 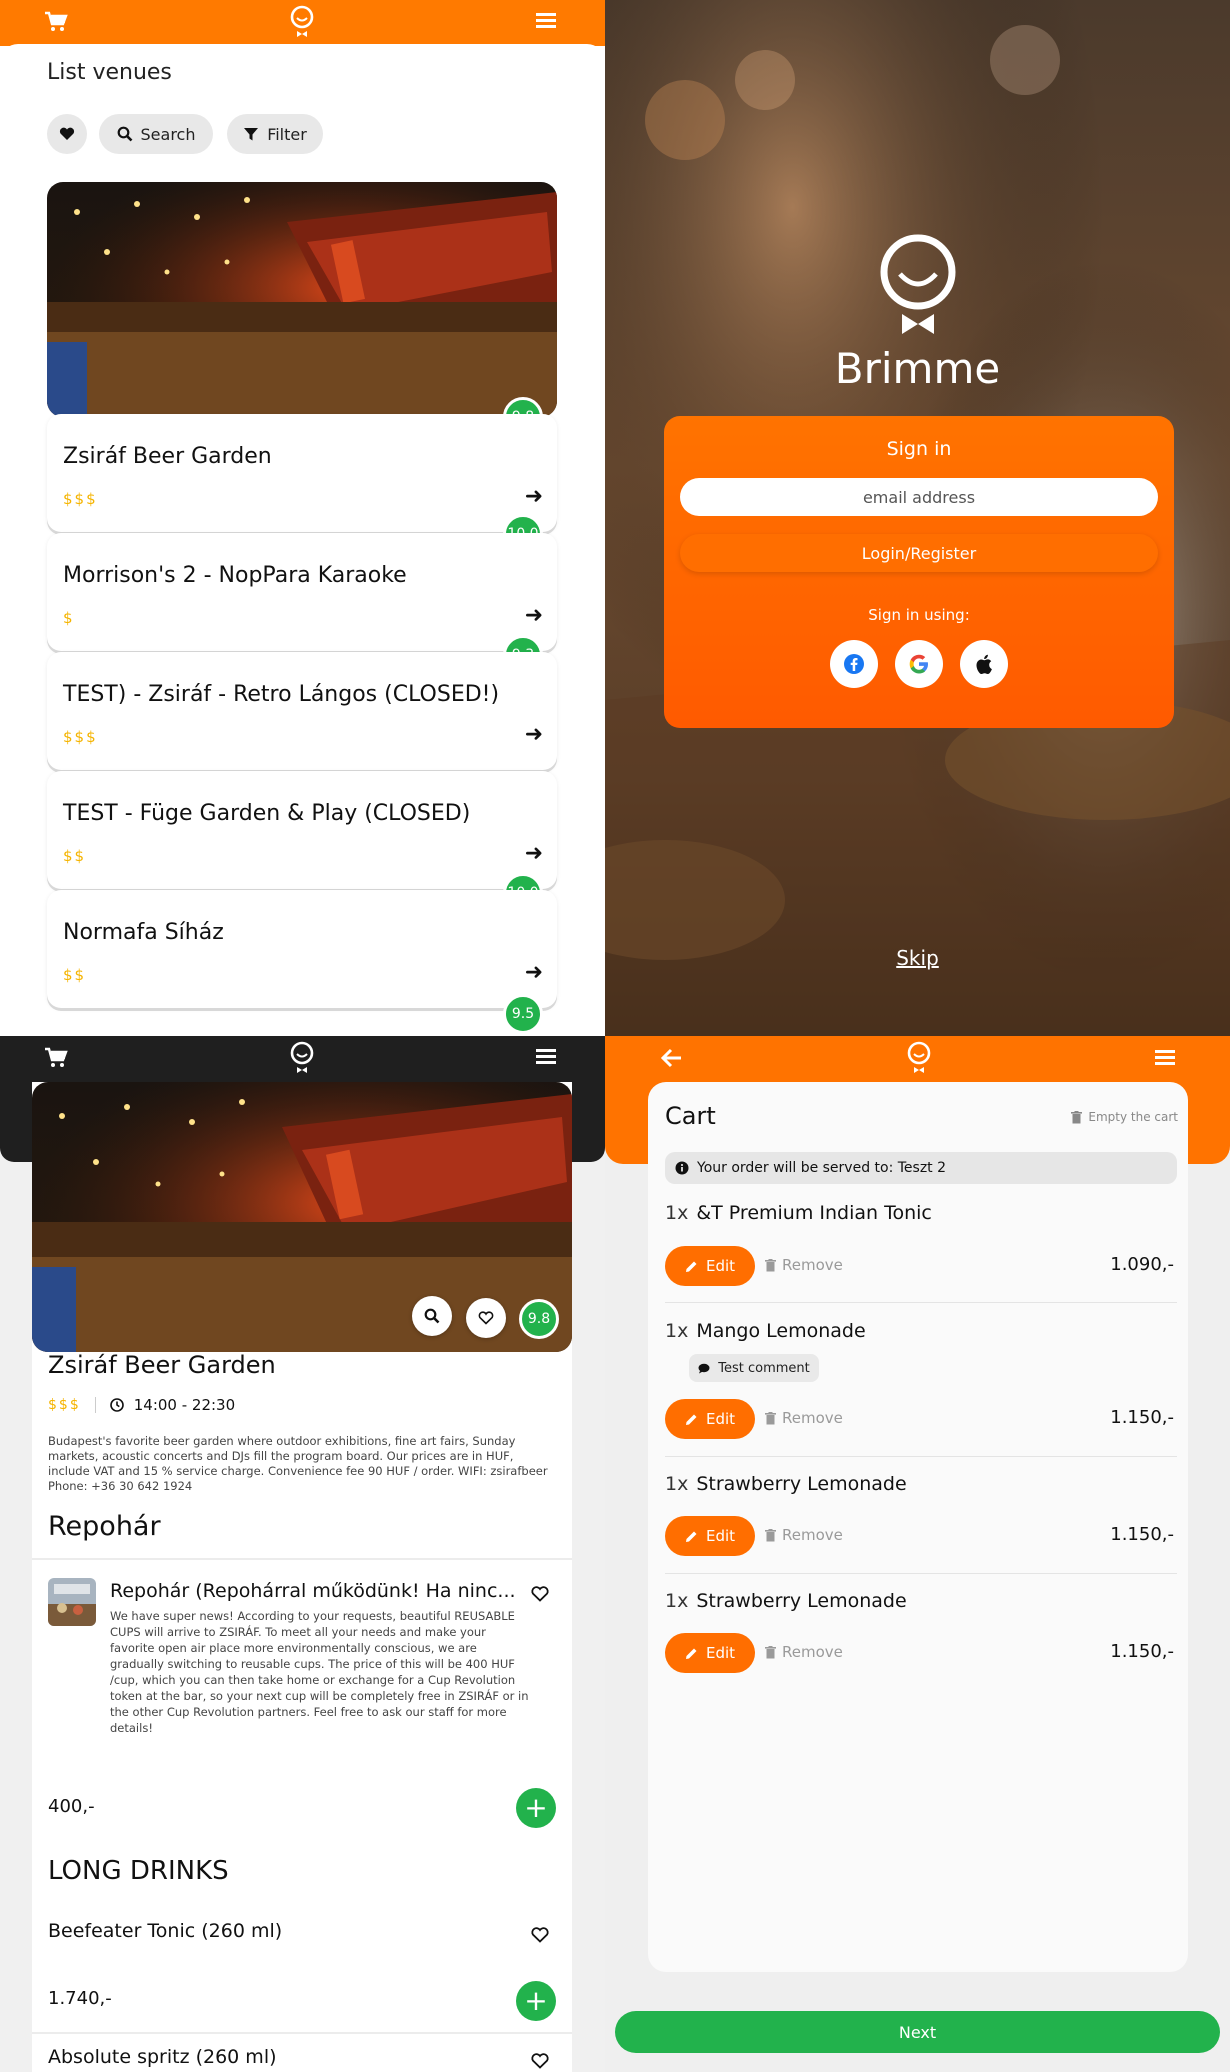 I want to click on info-icon, so click(x=682, y=1168).